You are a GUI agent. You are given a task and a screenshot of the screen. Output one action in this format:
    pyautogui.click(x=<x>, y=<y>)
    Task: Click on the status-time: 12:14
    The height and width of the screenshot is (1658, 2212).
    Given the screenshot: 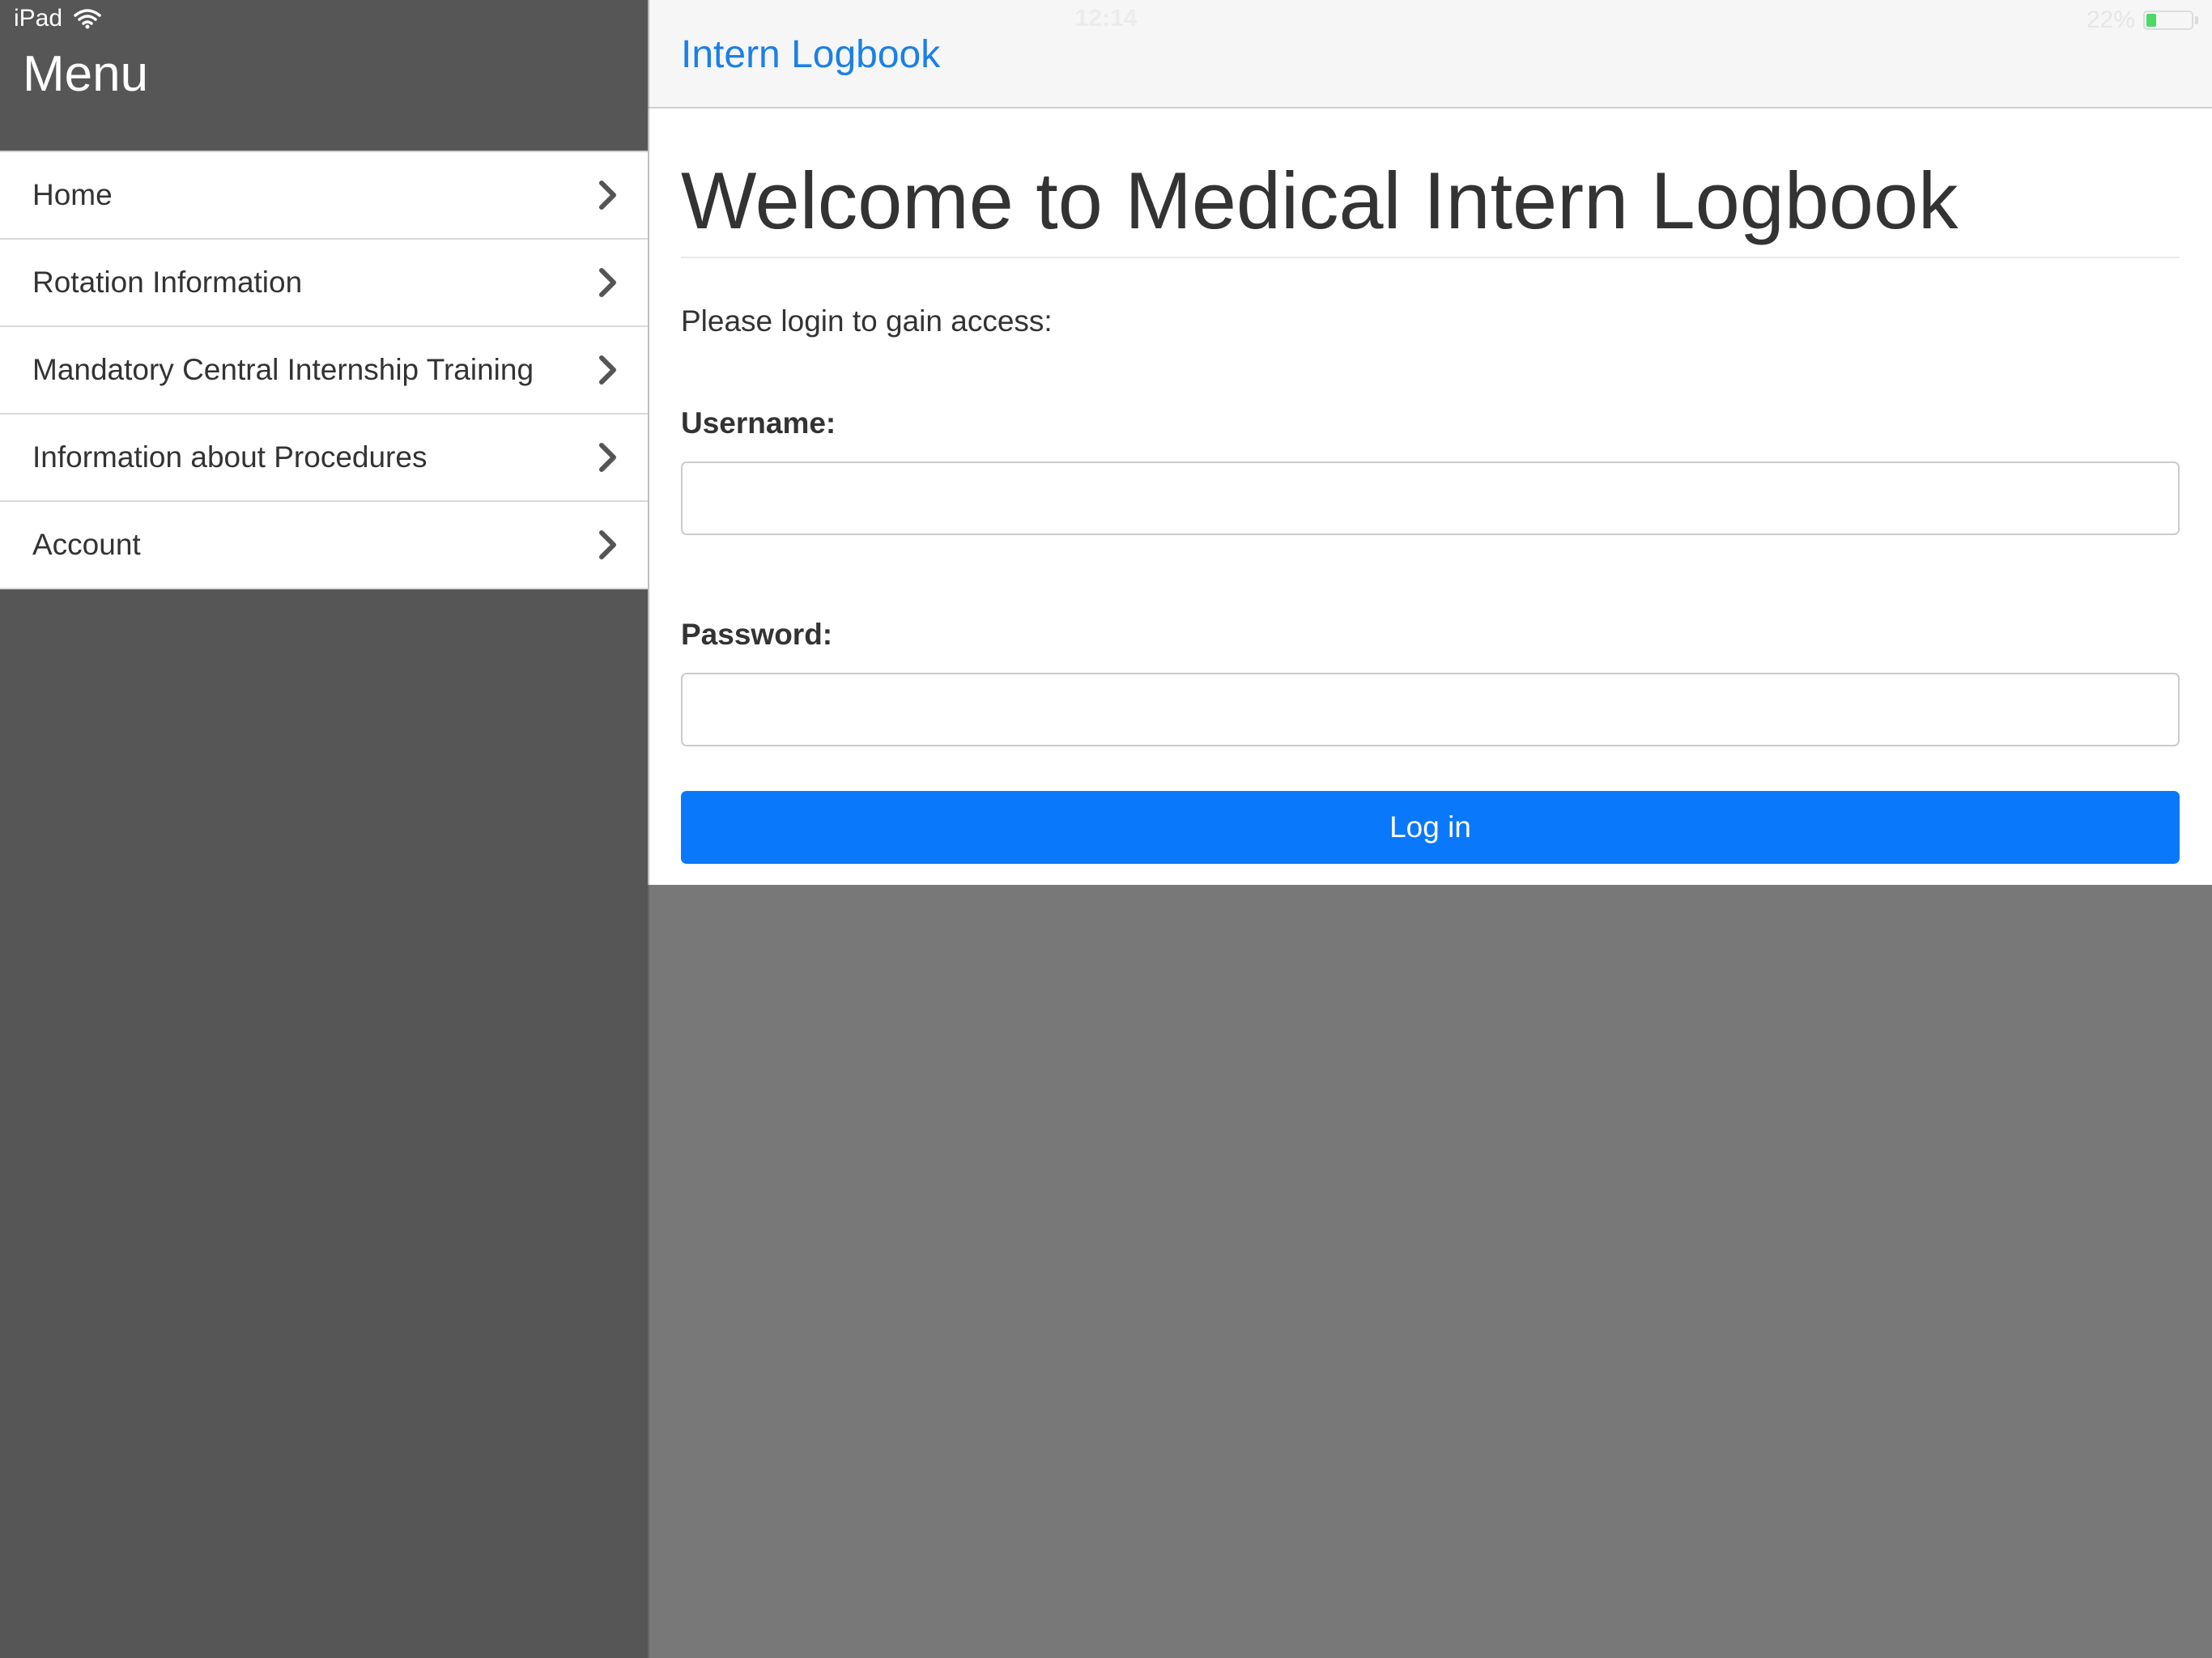 What is the action you would take?
    pyautogui.click(x=1106, y=18)
    